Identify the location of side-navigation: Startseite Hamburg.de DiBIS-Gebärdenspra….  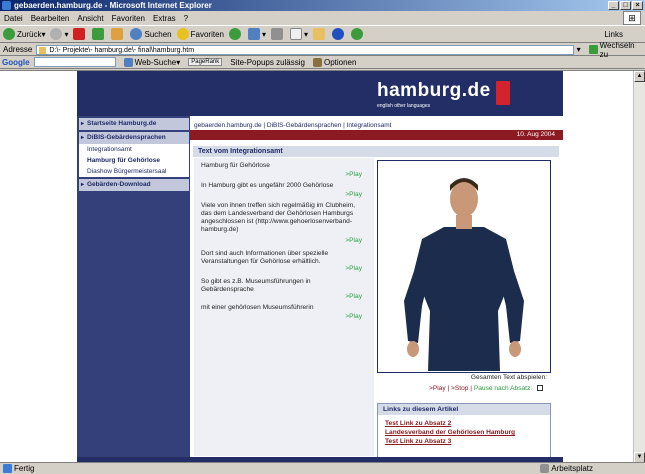
(133, 289).